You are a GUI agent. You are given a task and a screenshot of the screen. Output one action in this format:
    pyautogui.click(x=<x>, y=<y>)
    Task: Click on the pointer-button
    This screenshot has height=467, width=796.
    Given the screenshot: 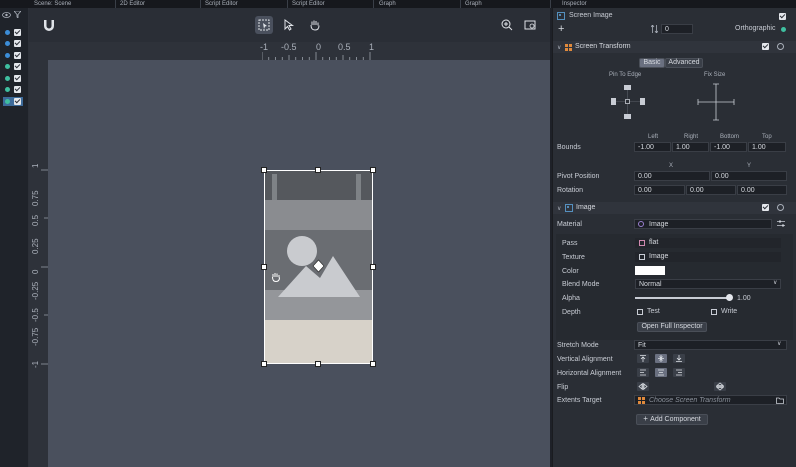 What is the action you would take?
    pyautogui.click(x=289, y=25)
    